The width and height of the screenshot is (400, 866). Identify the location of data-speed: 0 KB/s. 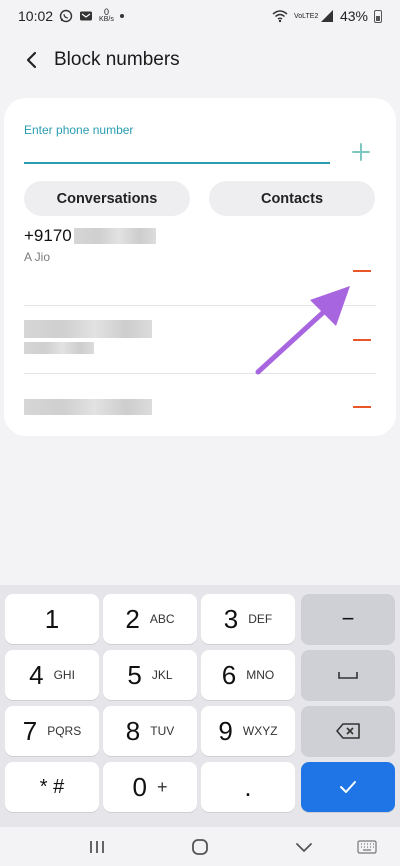
(106, 15).